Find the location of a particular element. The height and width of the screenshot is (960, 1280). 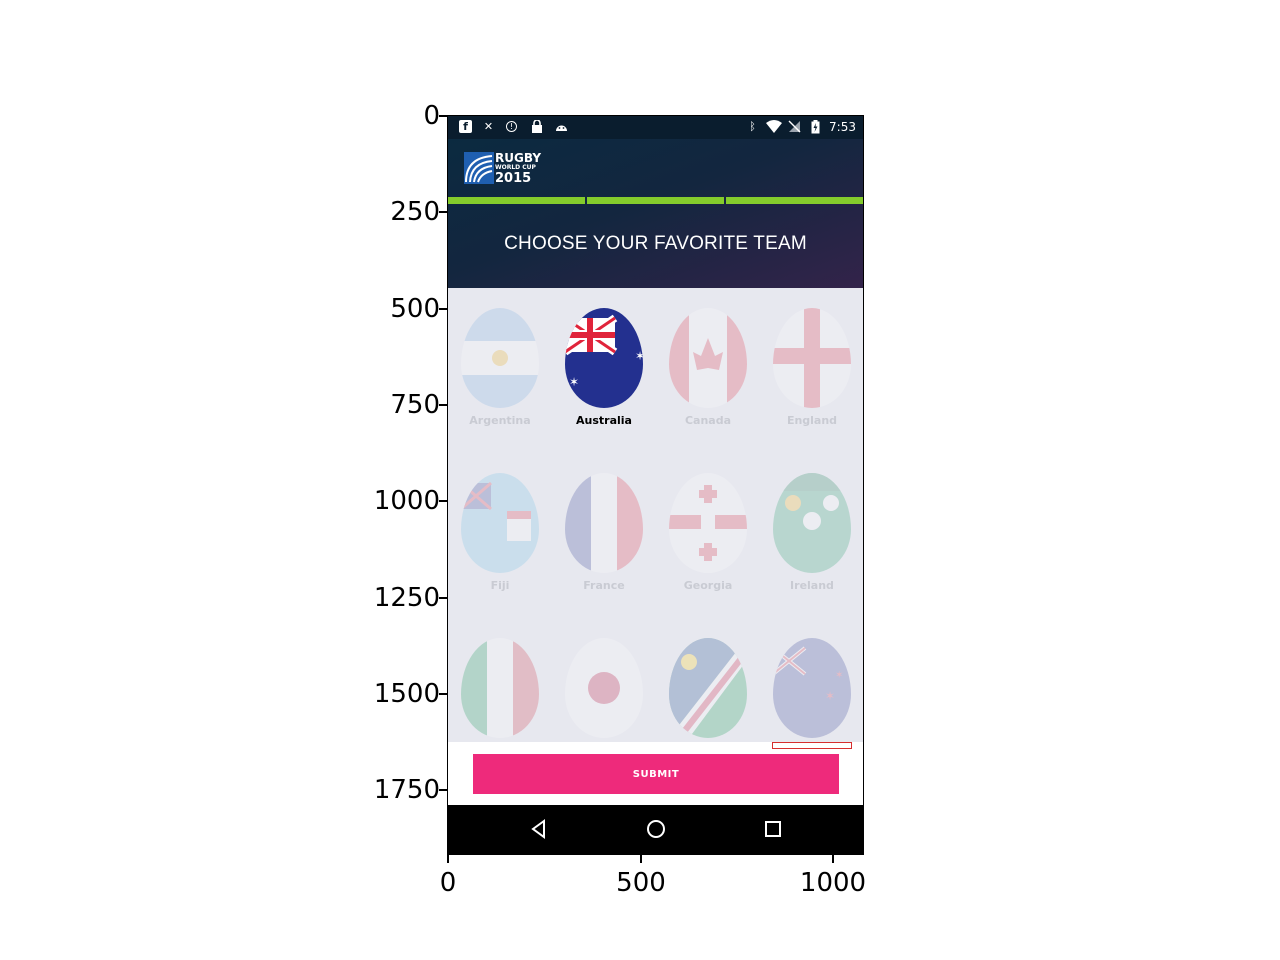

team-name: Argentina is located at coordinates (500, 420).